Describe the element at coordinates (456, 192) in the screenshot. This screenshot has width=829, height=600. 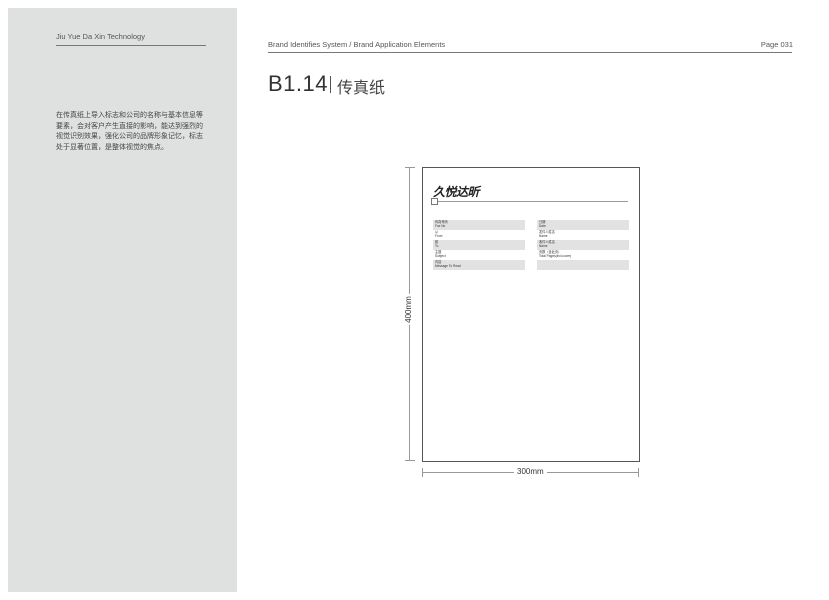
I see `brand-logo: 久悦达昕` at that location.